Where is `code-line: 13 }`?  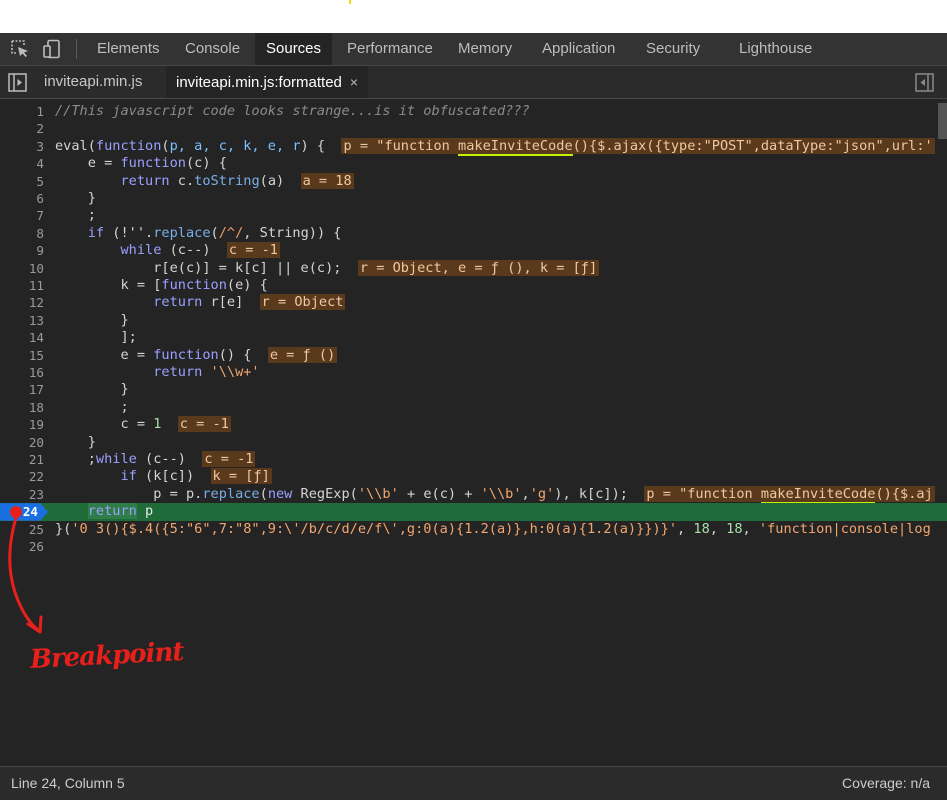
code-line: 13 } is located at coordinates (473, 320).